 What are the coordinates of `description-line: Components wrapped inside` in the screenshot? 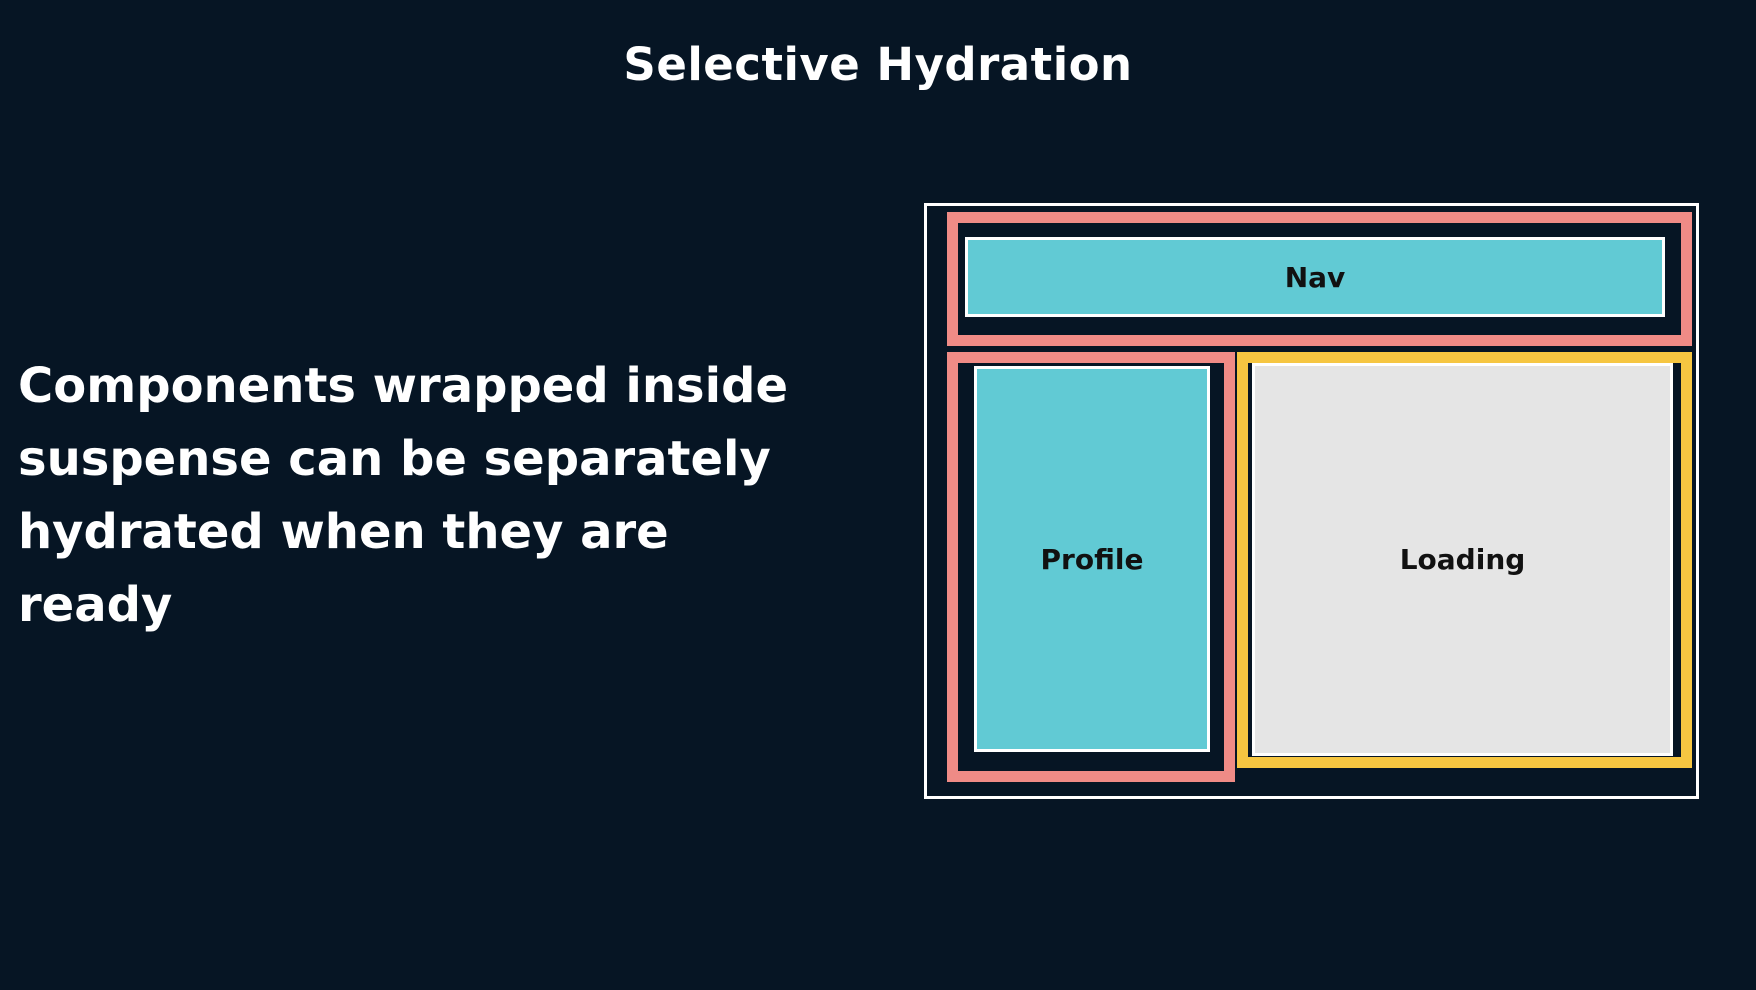 It's located at (403, 386).